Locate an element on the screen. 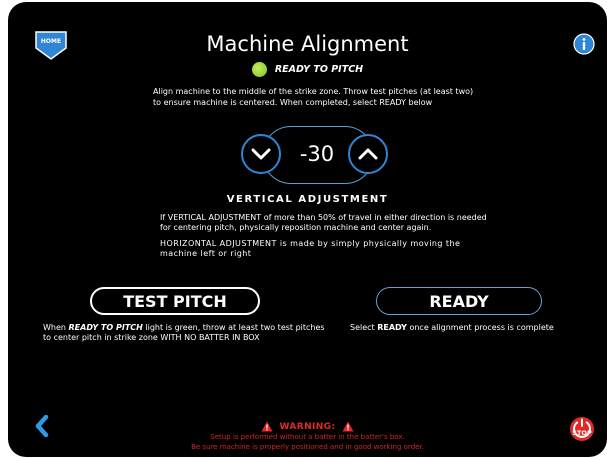 Image resolution: width=607 pixels, height=459 pixels. ready-desc-bold: READY is located at coordinates (392, 327).